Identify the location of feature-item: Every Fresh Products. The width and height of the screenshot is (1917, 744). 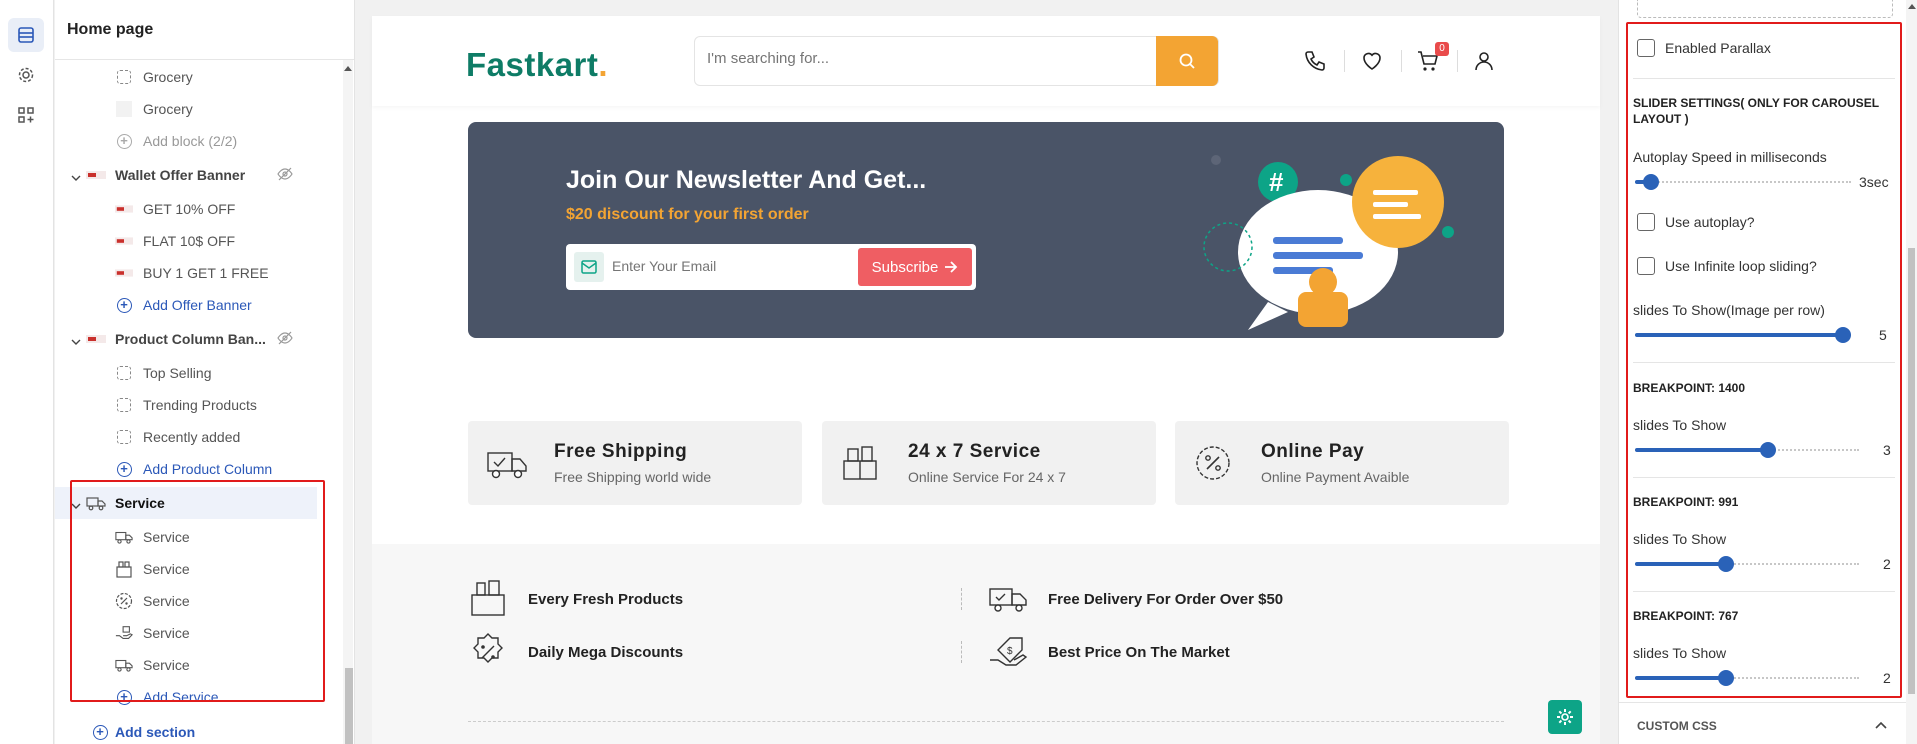
(575, 599).